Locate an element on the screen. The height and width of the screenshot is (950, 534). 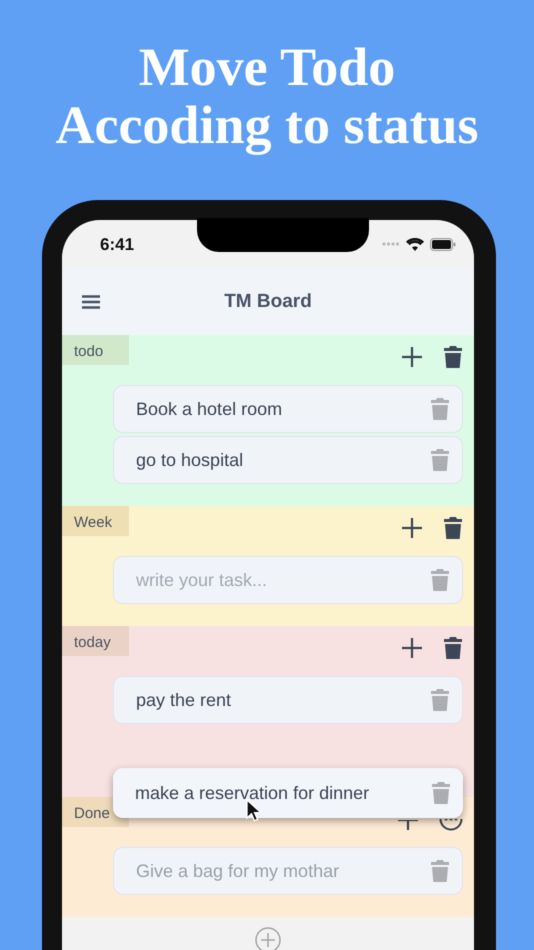
section-label: today is located at coordinates (95, 641).